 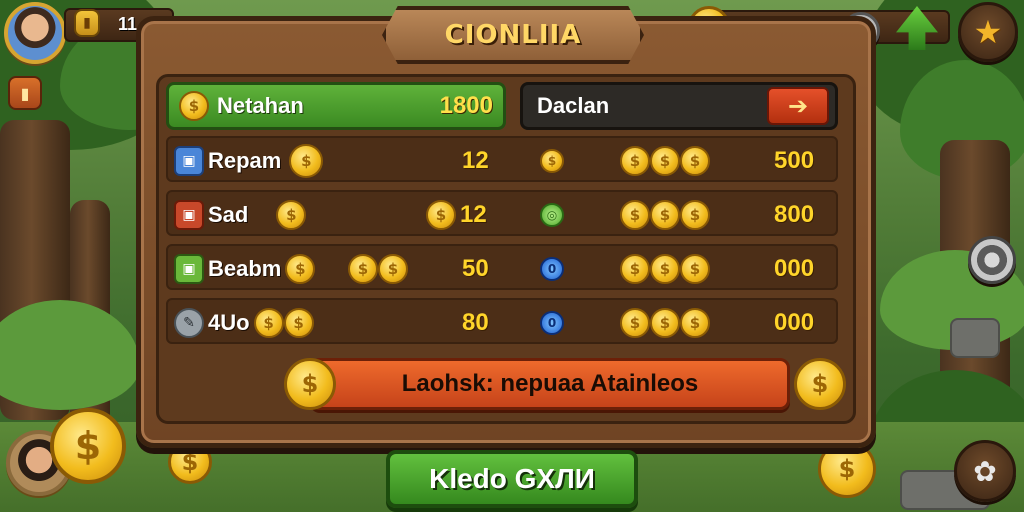 What do you see at coordinates (88, 446) in the screenshot?
I see `big-coin-icon: $` at bounding box center [88, 446].